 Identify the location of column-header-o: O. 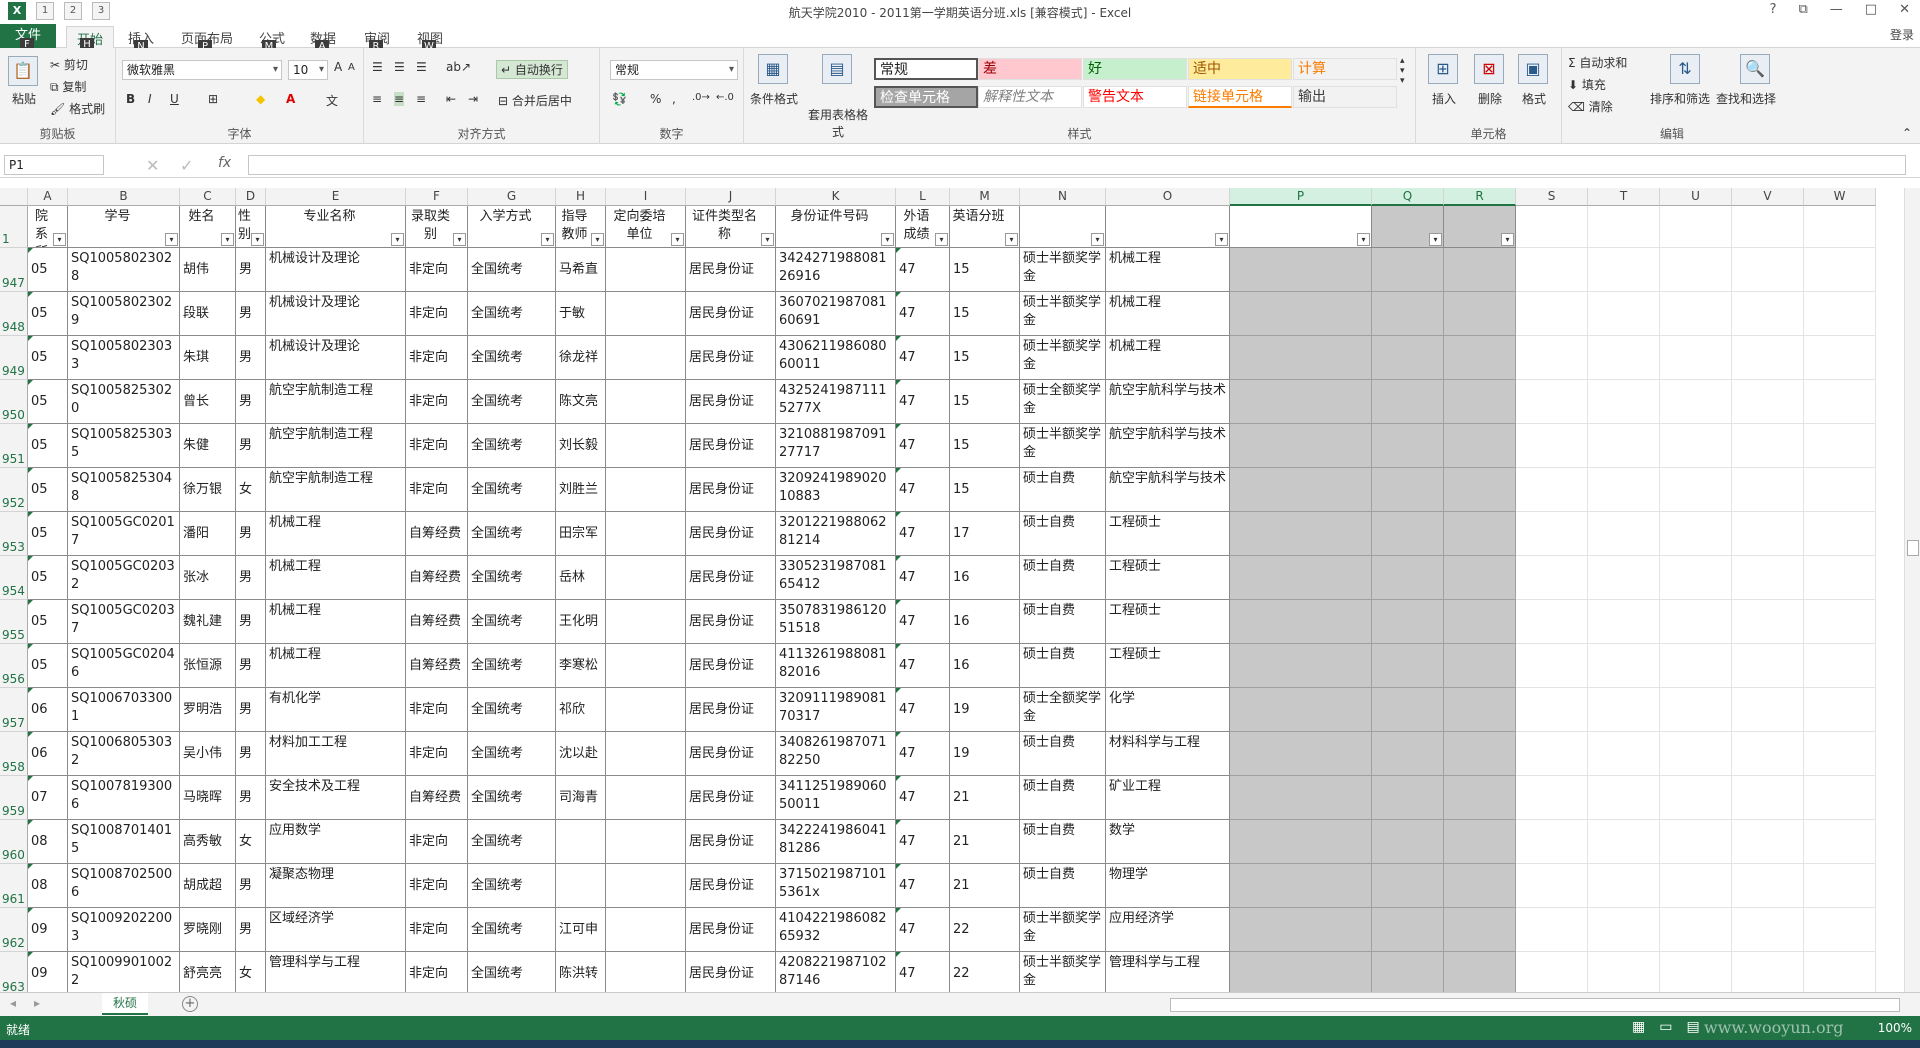
(1168, 197).